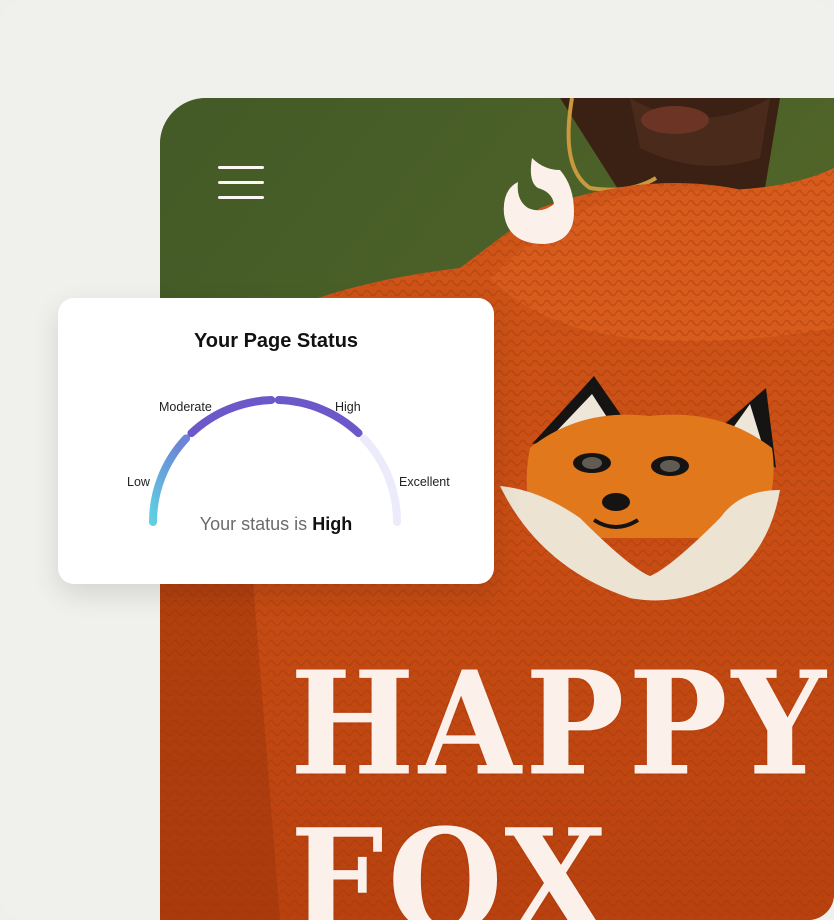  I want to click on gauge-label-low: Low, so click(138, 482).